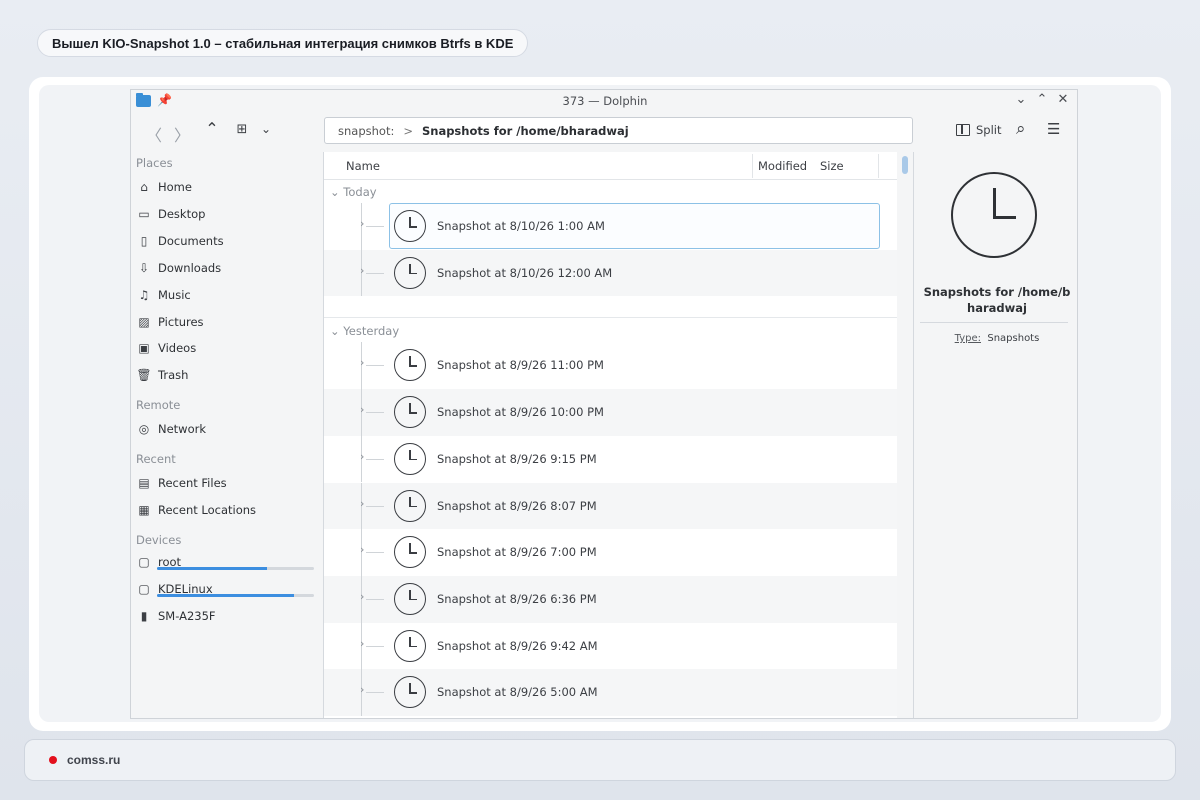 The image size is (1200, 800). I want to click on sidebar-section-label: Devices, so click(159, 540).